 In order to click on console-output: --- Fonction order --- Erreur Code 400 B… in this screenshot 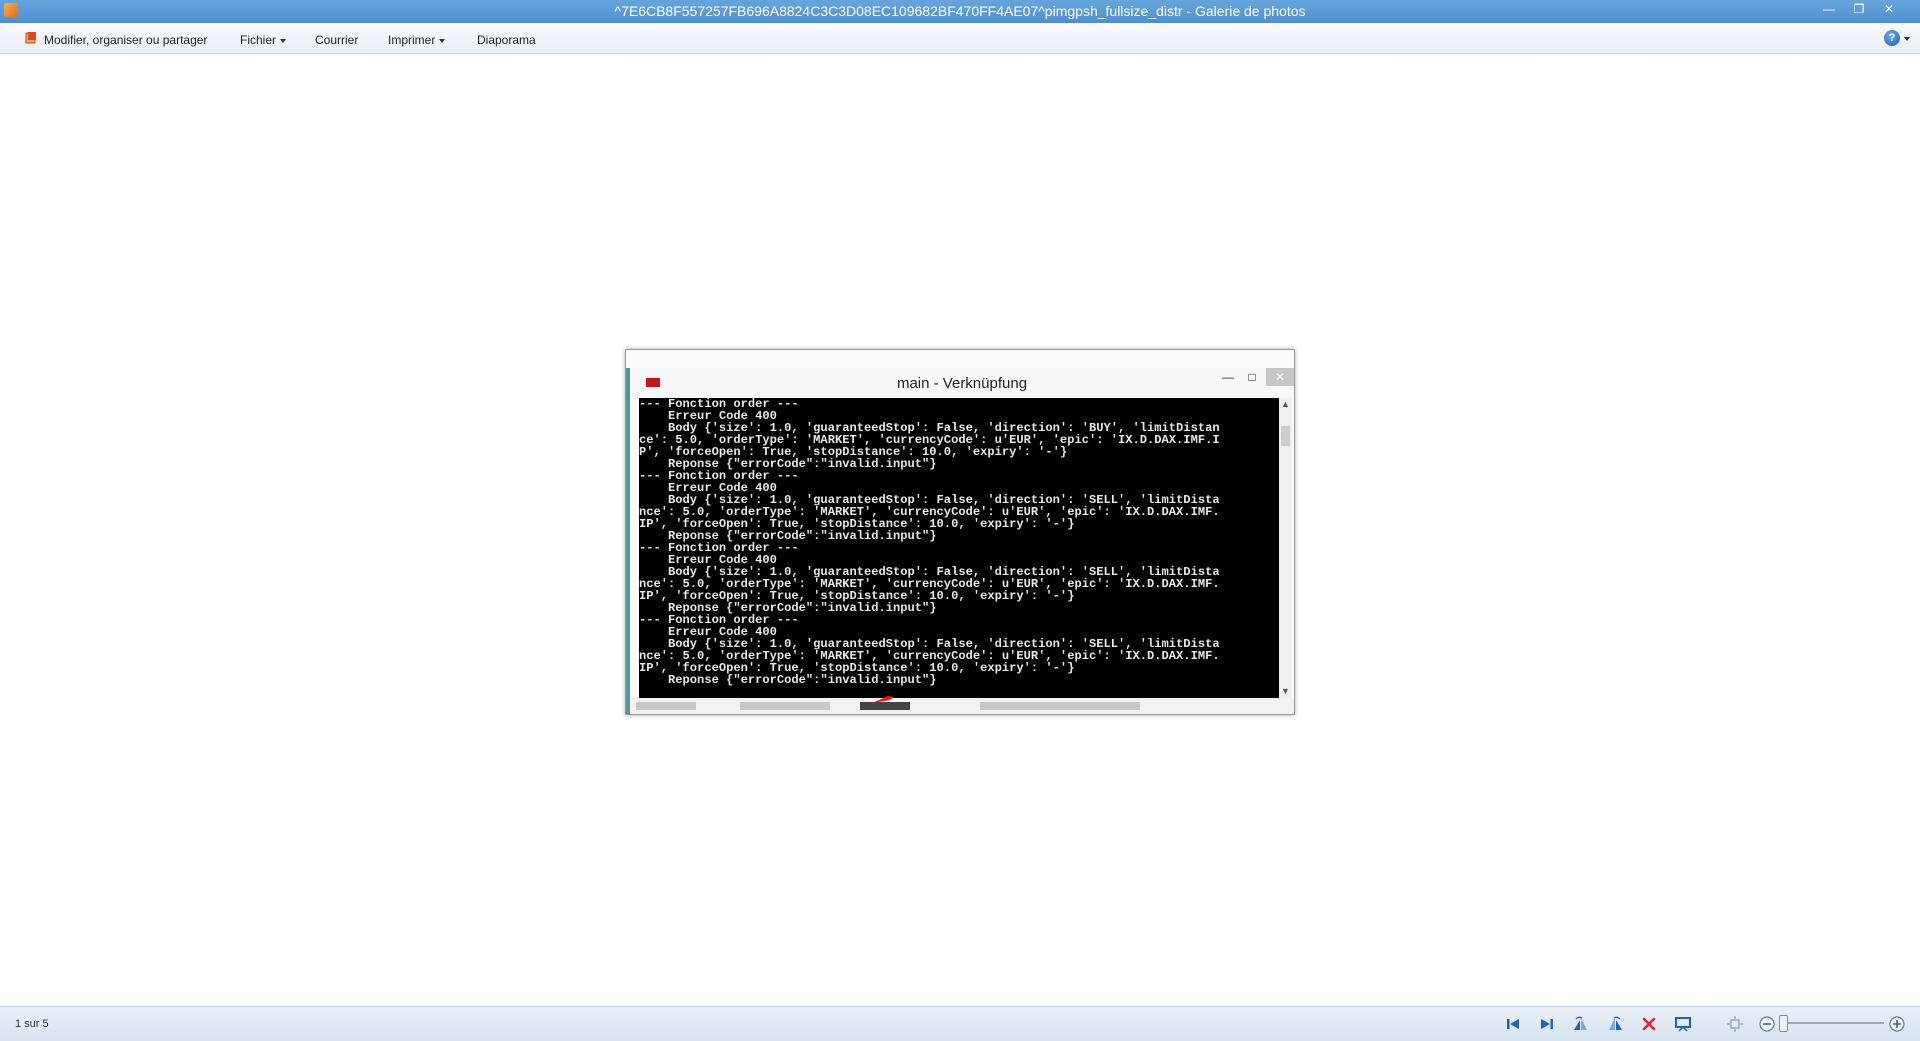, I will do `click(959, 548)`.